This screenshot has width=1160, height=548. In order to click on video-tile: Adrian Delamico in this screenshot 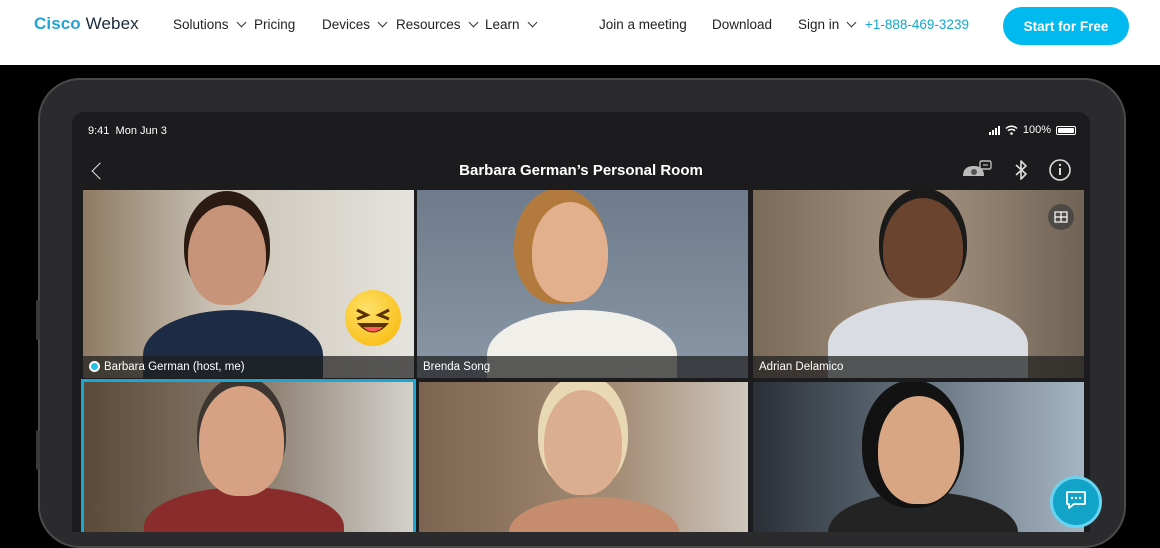, I will do `click(918, 284)`.